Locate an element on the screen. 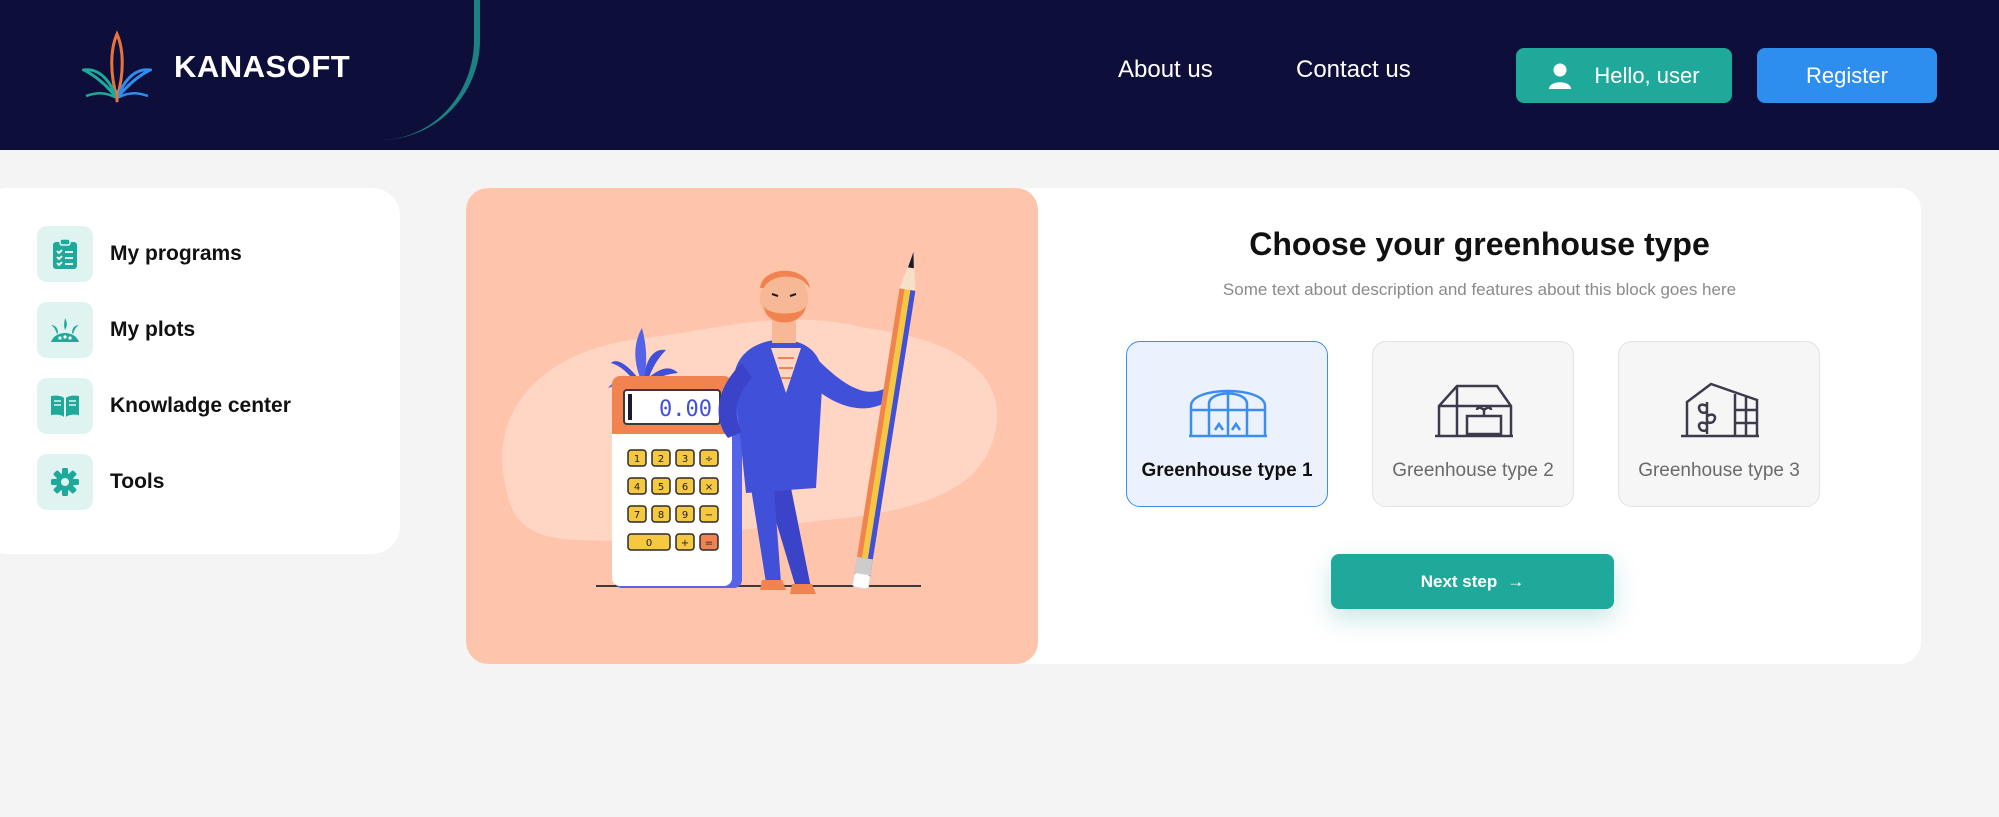  decorative-arc is located at coordinates (430, 70).